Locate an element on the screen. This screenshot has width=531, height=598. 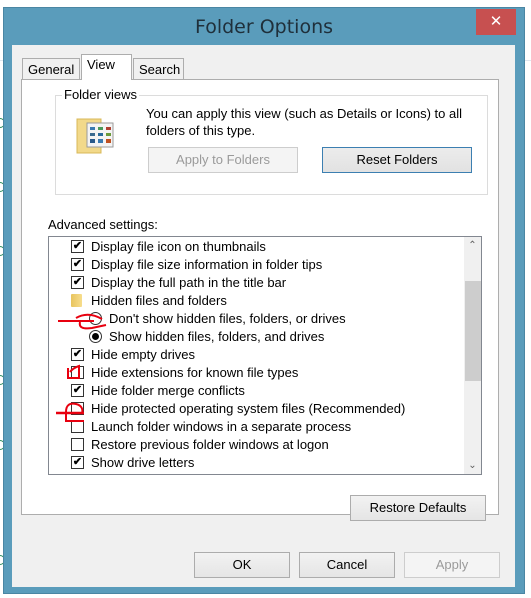
close-icon: ✕ is located at coordinates (496, 21).